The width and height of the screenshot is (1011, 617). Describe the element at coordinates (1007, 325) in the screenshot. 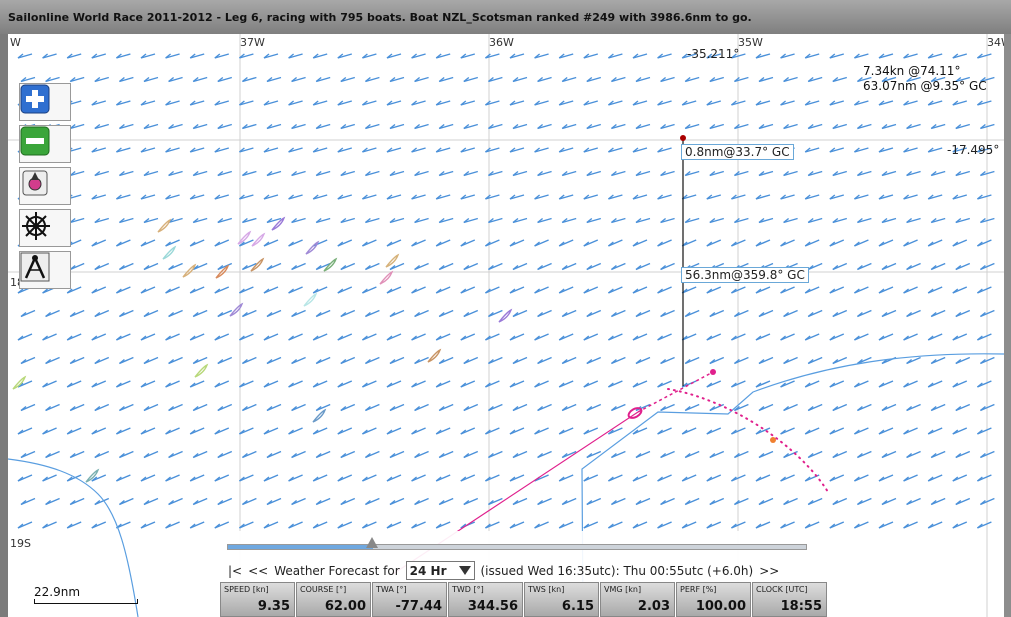

I see `right-edge-scrollbar` at that location.